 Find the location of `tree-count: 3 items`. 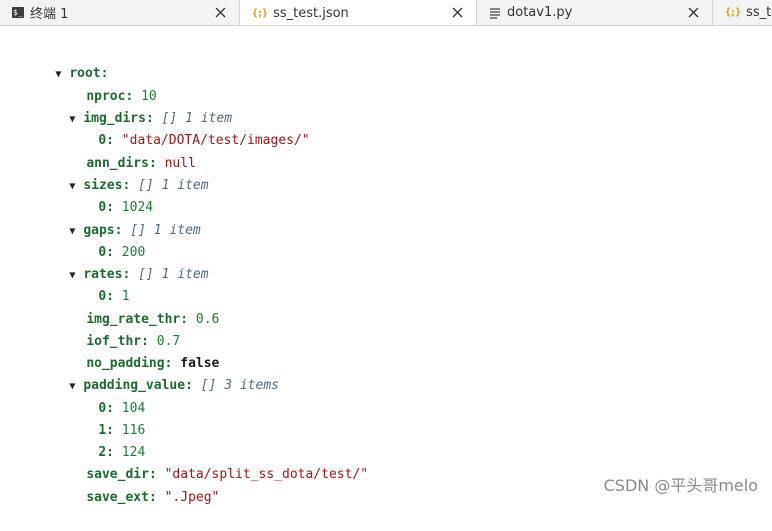

tree-count: 3 items is located at coordinates (251, 385).